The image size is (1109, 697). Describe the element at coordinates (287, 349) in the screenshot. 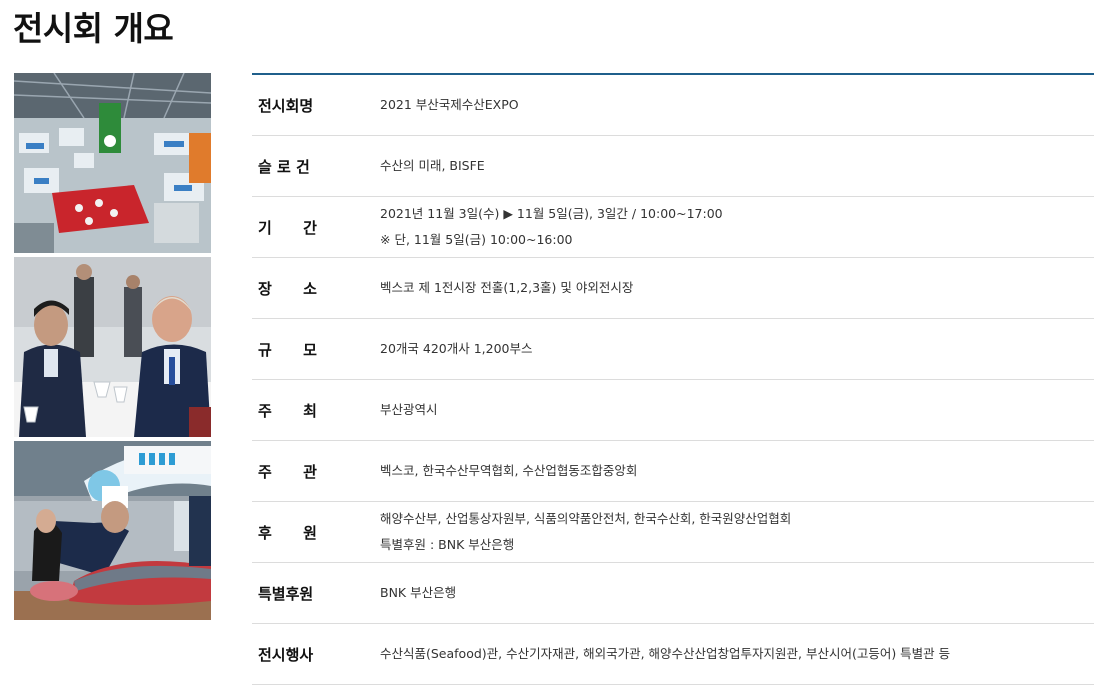

I see `row-label: 규 모` at that location.